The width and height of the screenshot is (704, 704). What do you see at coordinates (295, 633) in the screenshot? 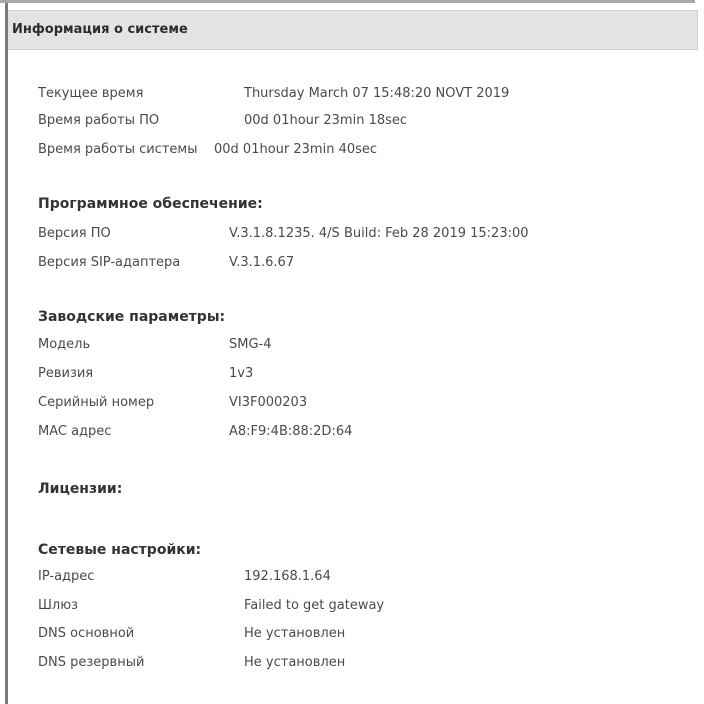
I see `dns-primary-value: Не установлен` at bounding box center [295, 633].